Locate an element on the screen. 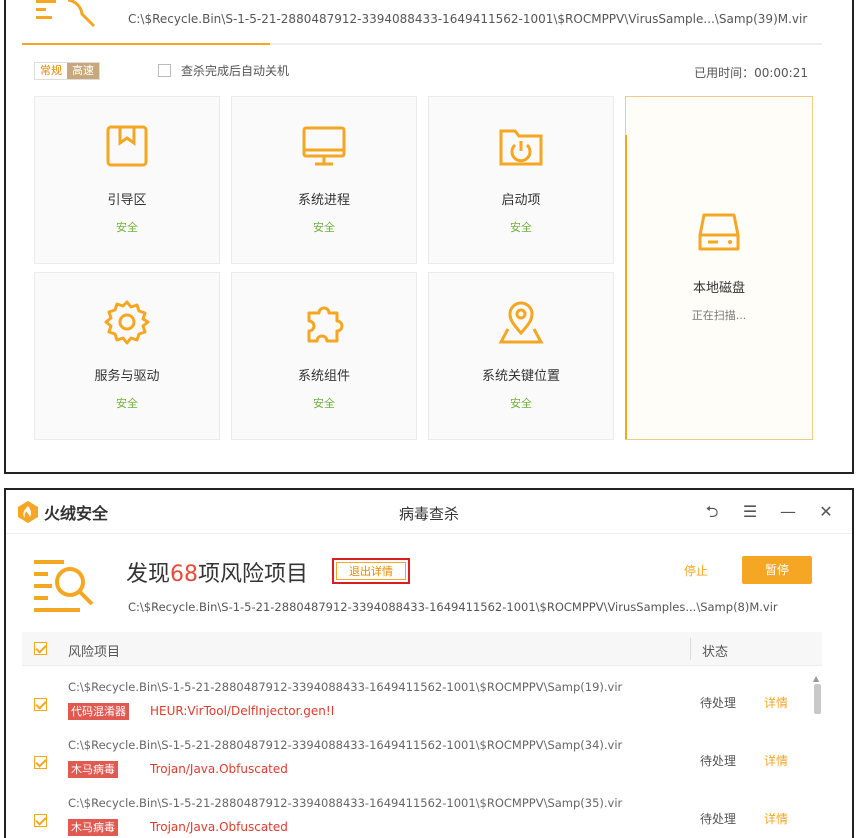 The height and width of the screenshot is (838, 862). elapsed-time: 已用时间：00:00:21 is located at coordinates (751, 73).